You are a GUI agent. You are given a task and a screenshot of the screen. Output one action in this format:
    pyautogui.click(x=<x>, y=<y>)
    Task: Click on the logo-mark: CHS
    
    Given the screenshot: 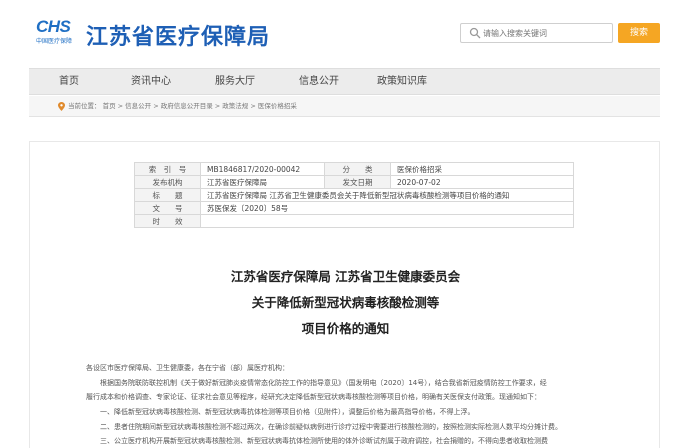 What is the action you would take?
    pyautogui.click(x=53, y=26)
    